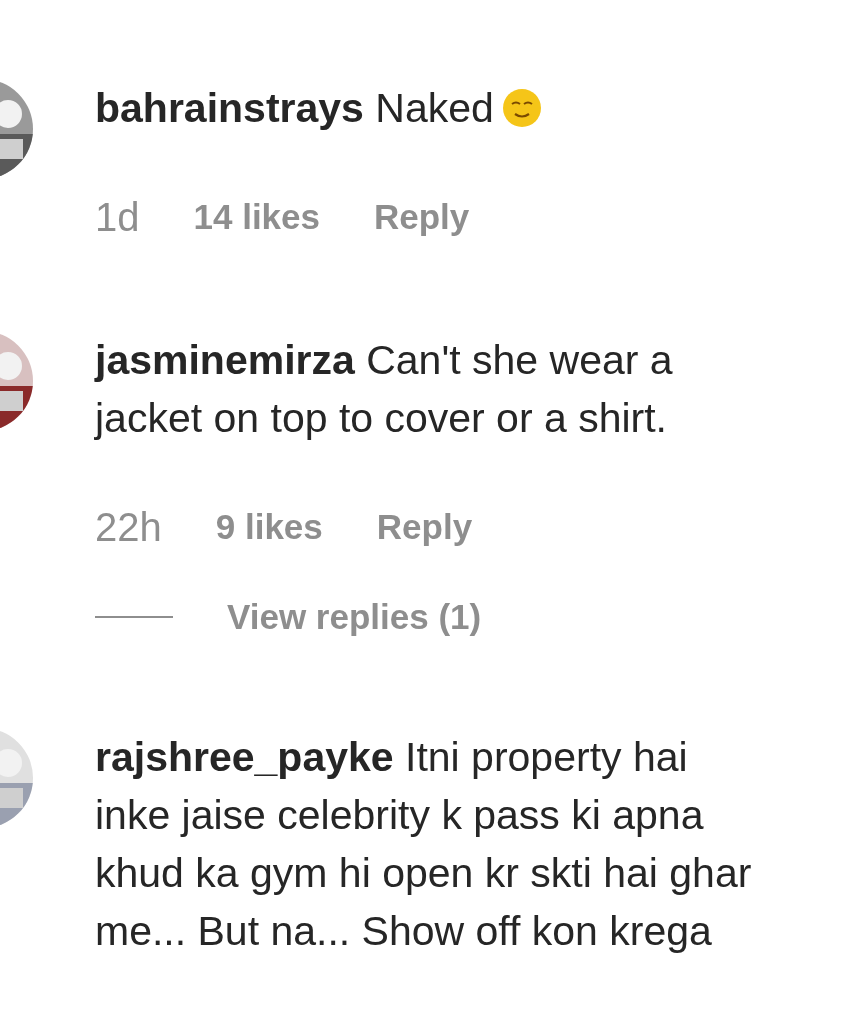 This screenshot has width=850, height=1031. What do you see at coordinates (128, 527) in the screenshot?
I see `comment-time: 22h` at bounding box center [128, 527].